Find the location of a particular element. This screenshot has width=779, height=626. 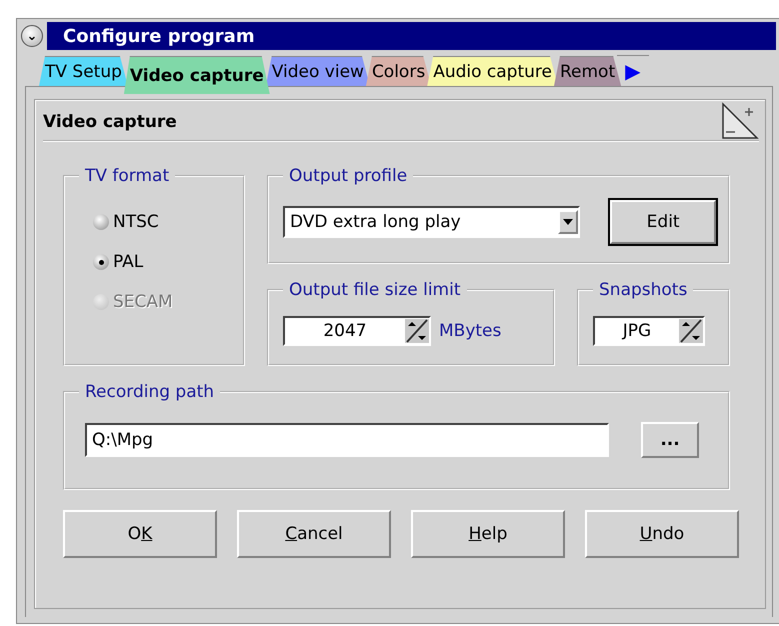

dialog-button: OK is located at coordinates (140, 534).